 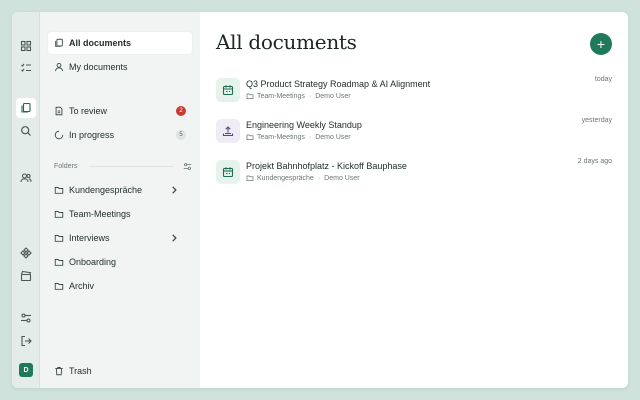 I want to click on copy-icon, so click(x=59, y=42).